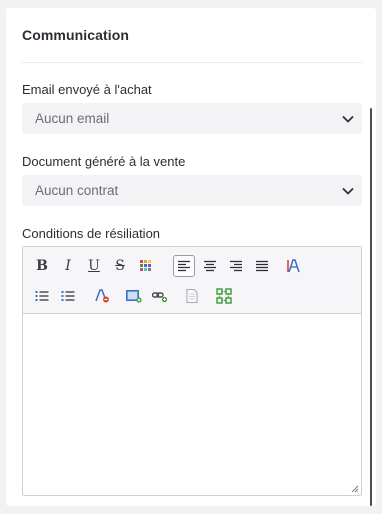 Image resolution: width=382 pixels, height=514 pixels. Describe the element at coordinates (192, 296) in the screenshot. I see `paste-document-icon` at that location.